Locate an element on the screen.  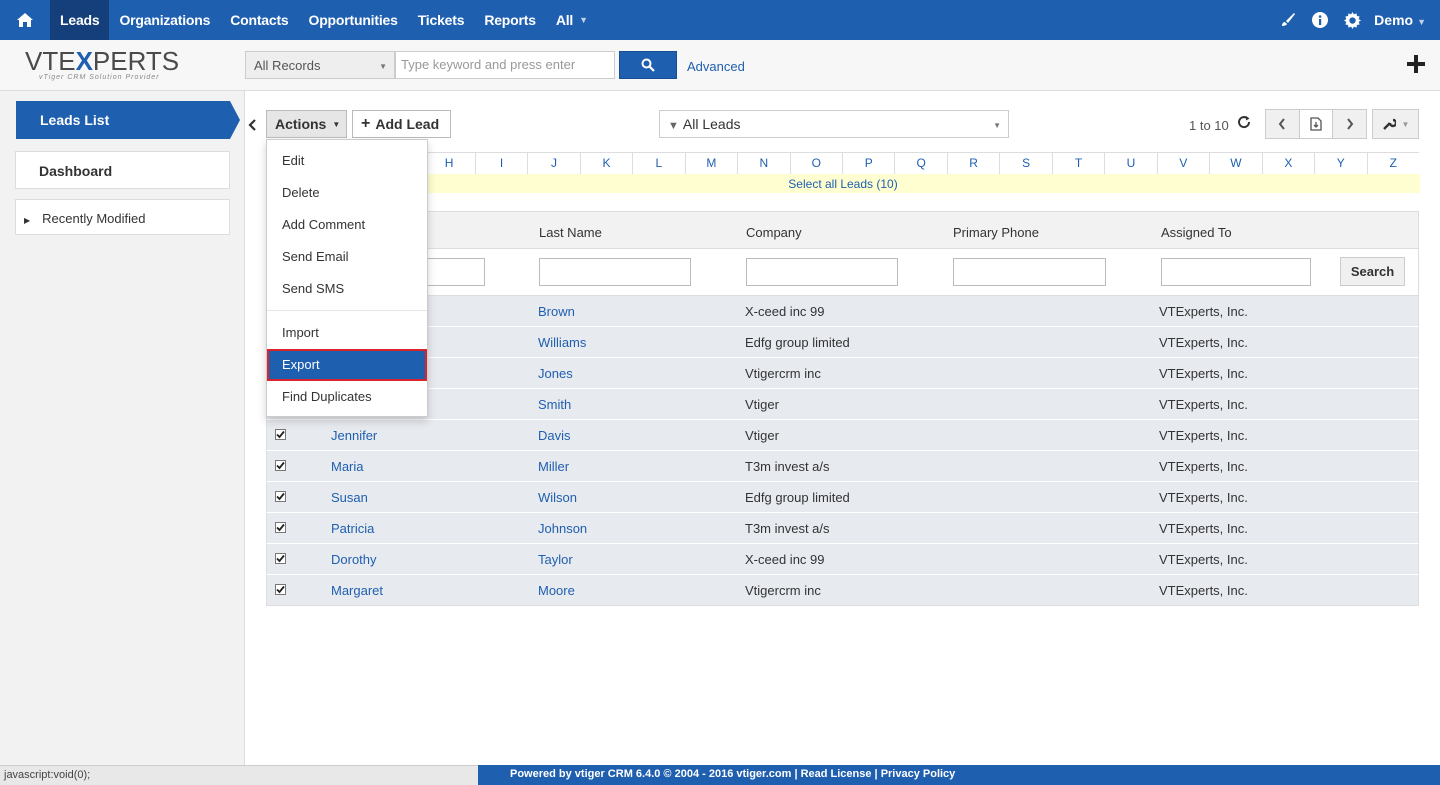
nav-organizations: Organizations is located at coordinates (164, 20).